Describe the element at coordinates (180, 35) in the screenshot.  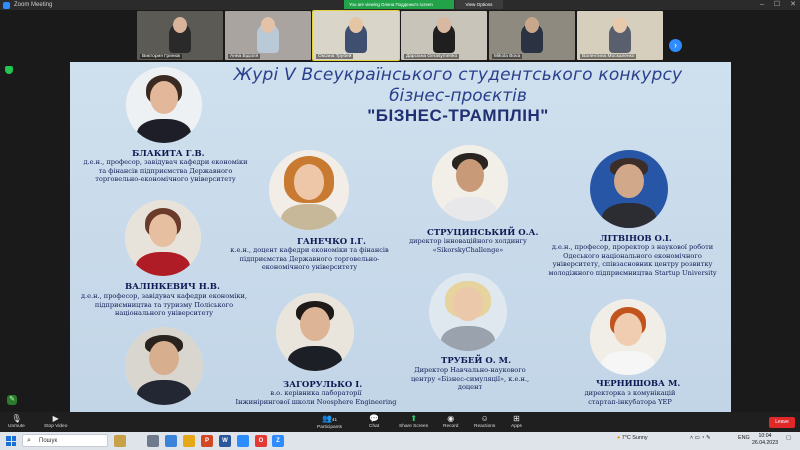
I see `participant-tile: Виктория Гринюк` at that location.